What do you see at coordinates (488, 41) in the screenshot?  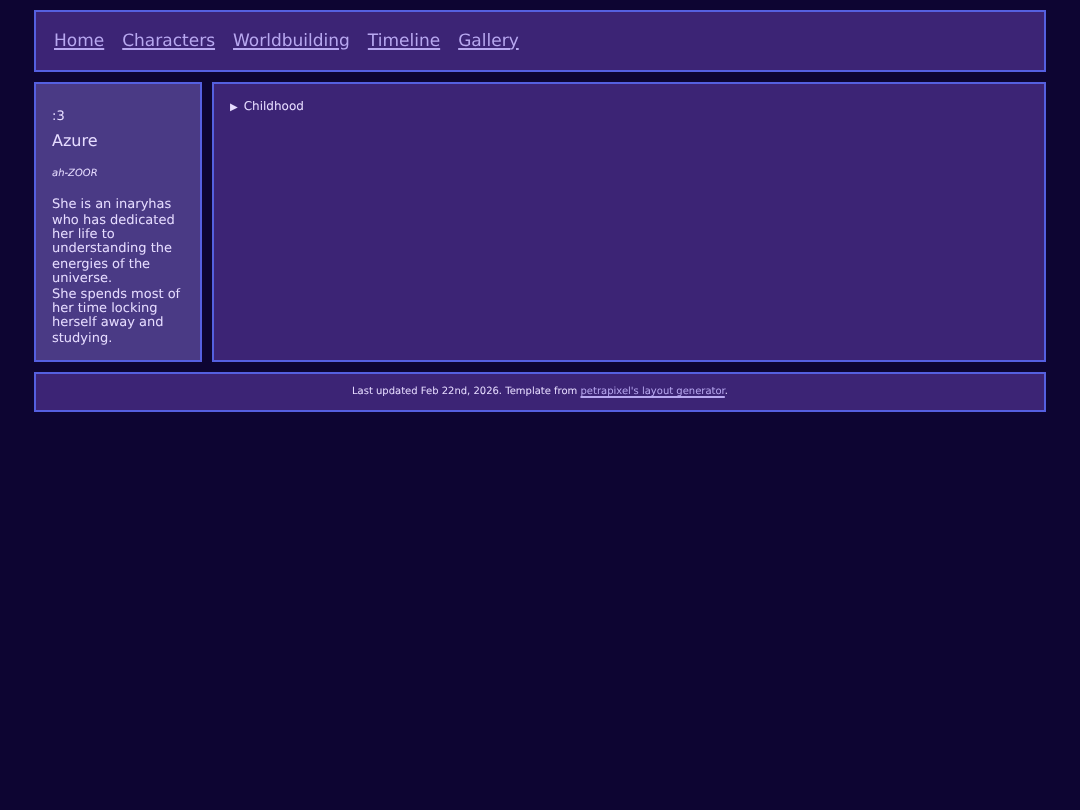 I see `nav-link: Gallery` at bounding box center [488, 41].